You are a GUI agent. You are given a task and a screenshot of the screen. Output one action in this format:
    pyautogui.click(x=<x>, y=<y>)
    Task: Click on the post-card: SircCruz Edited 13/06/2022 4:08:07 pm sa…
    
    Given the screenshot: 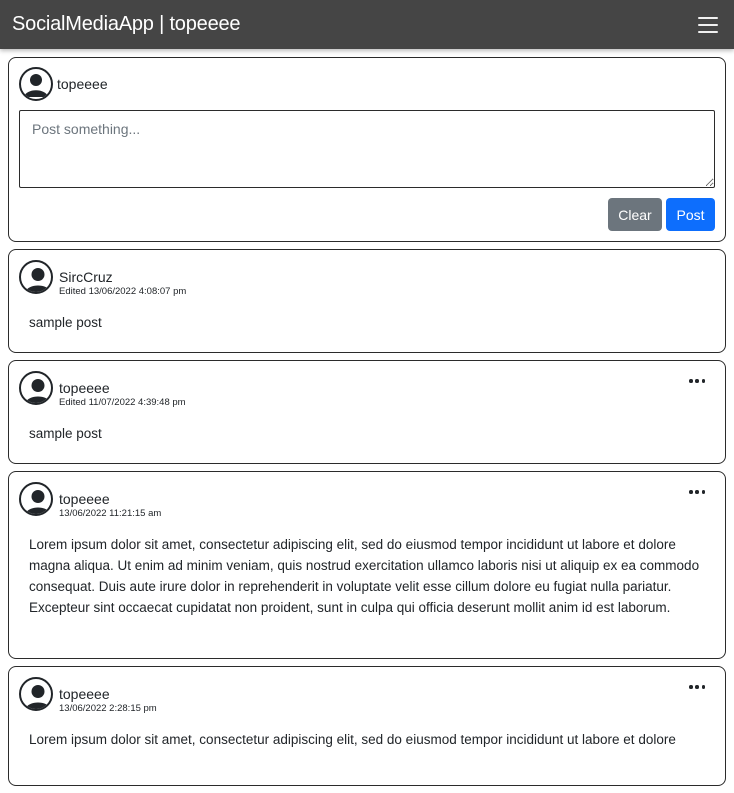 What is the action you would take?
    pyautogui.click(x=367, y=301)
    